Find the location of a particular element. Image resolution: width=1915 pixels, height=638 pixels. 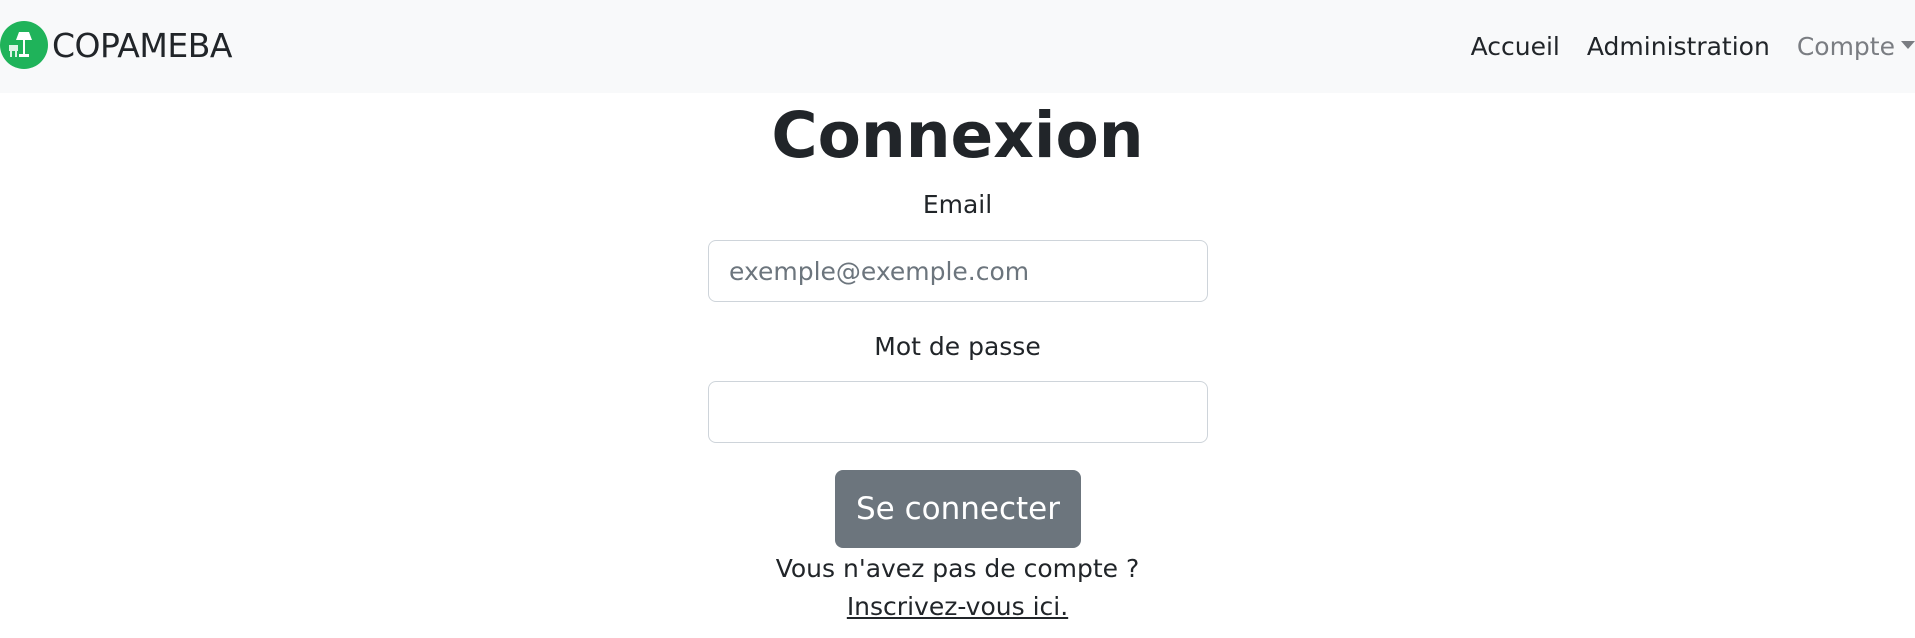

password-field is located at coordinates (958, 412).